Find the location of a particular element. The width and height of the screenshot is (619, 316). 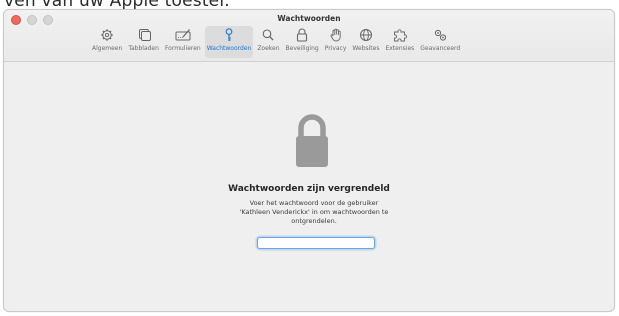

tab-label: Websites is located at coordinates (366, 48).